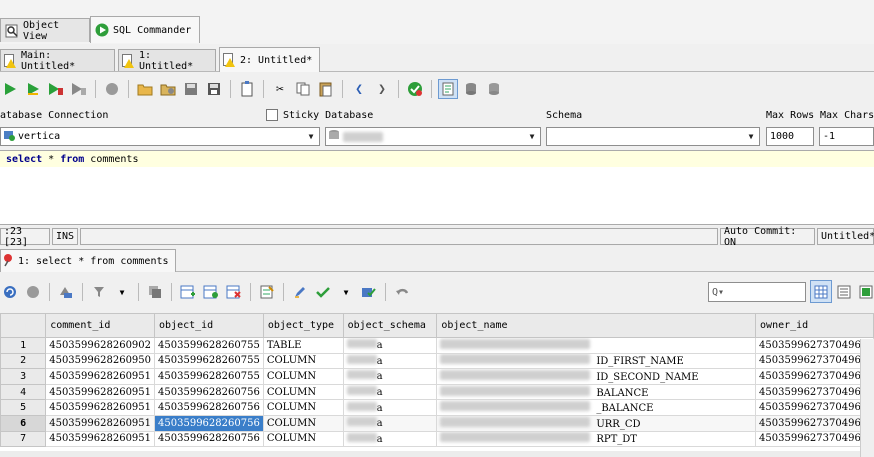 The width and height of the screenshot is (874, 457). I want to click on execute-icon, so click(10, 89).